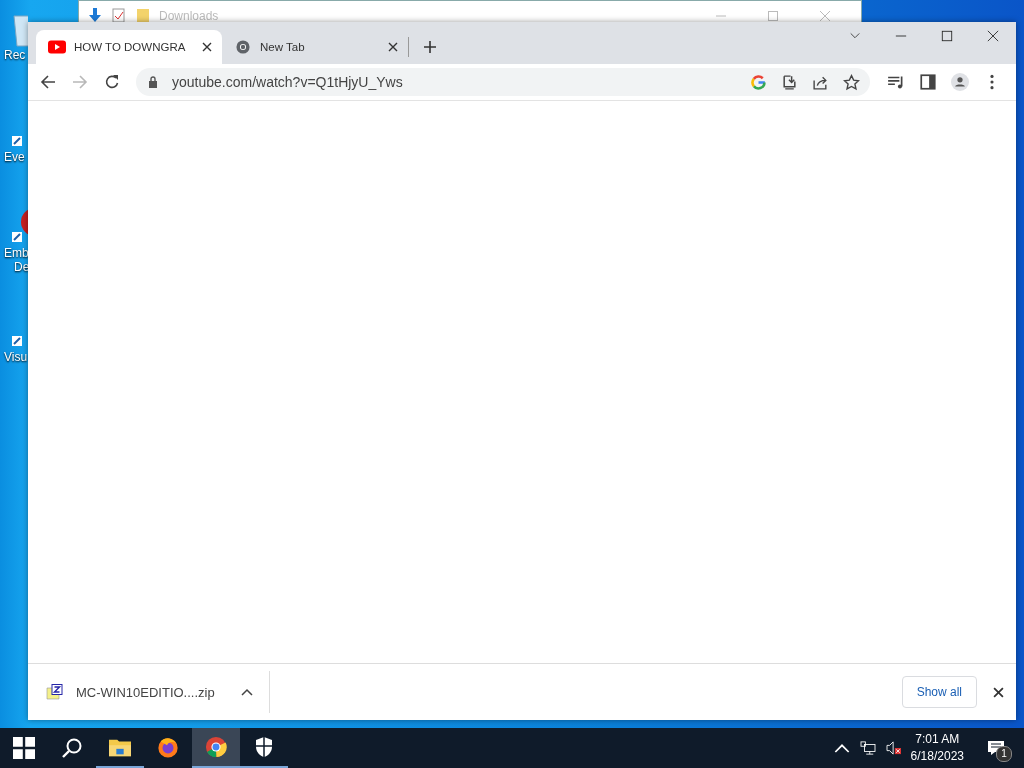 The height and width of the screenshot is (768, 1024). What do you see at coordinates (246, 692) in the screenshot?
I see `caret-icon` at bounding box center [246, 692].